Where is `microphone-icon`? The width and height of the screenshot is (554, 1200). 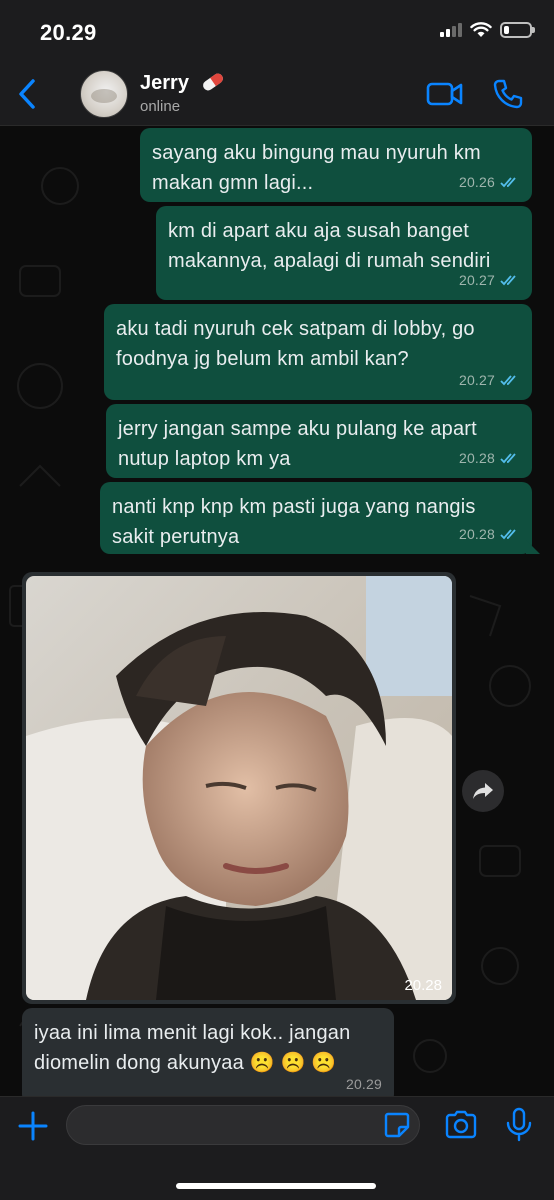 microphone-icon is located at coordinates (519, 1124).